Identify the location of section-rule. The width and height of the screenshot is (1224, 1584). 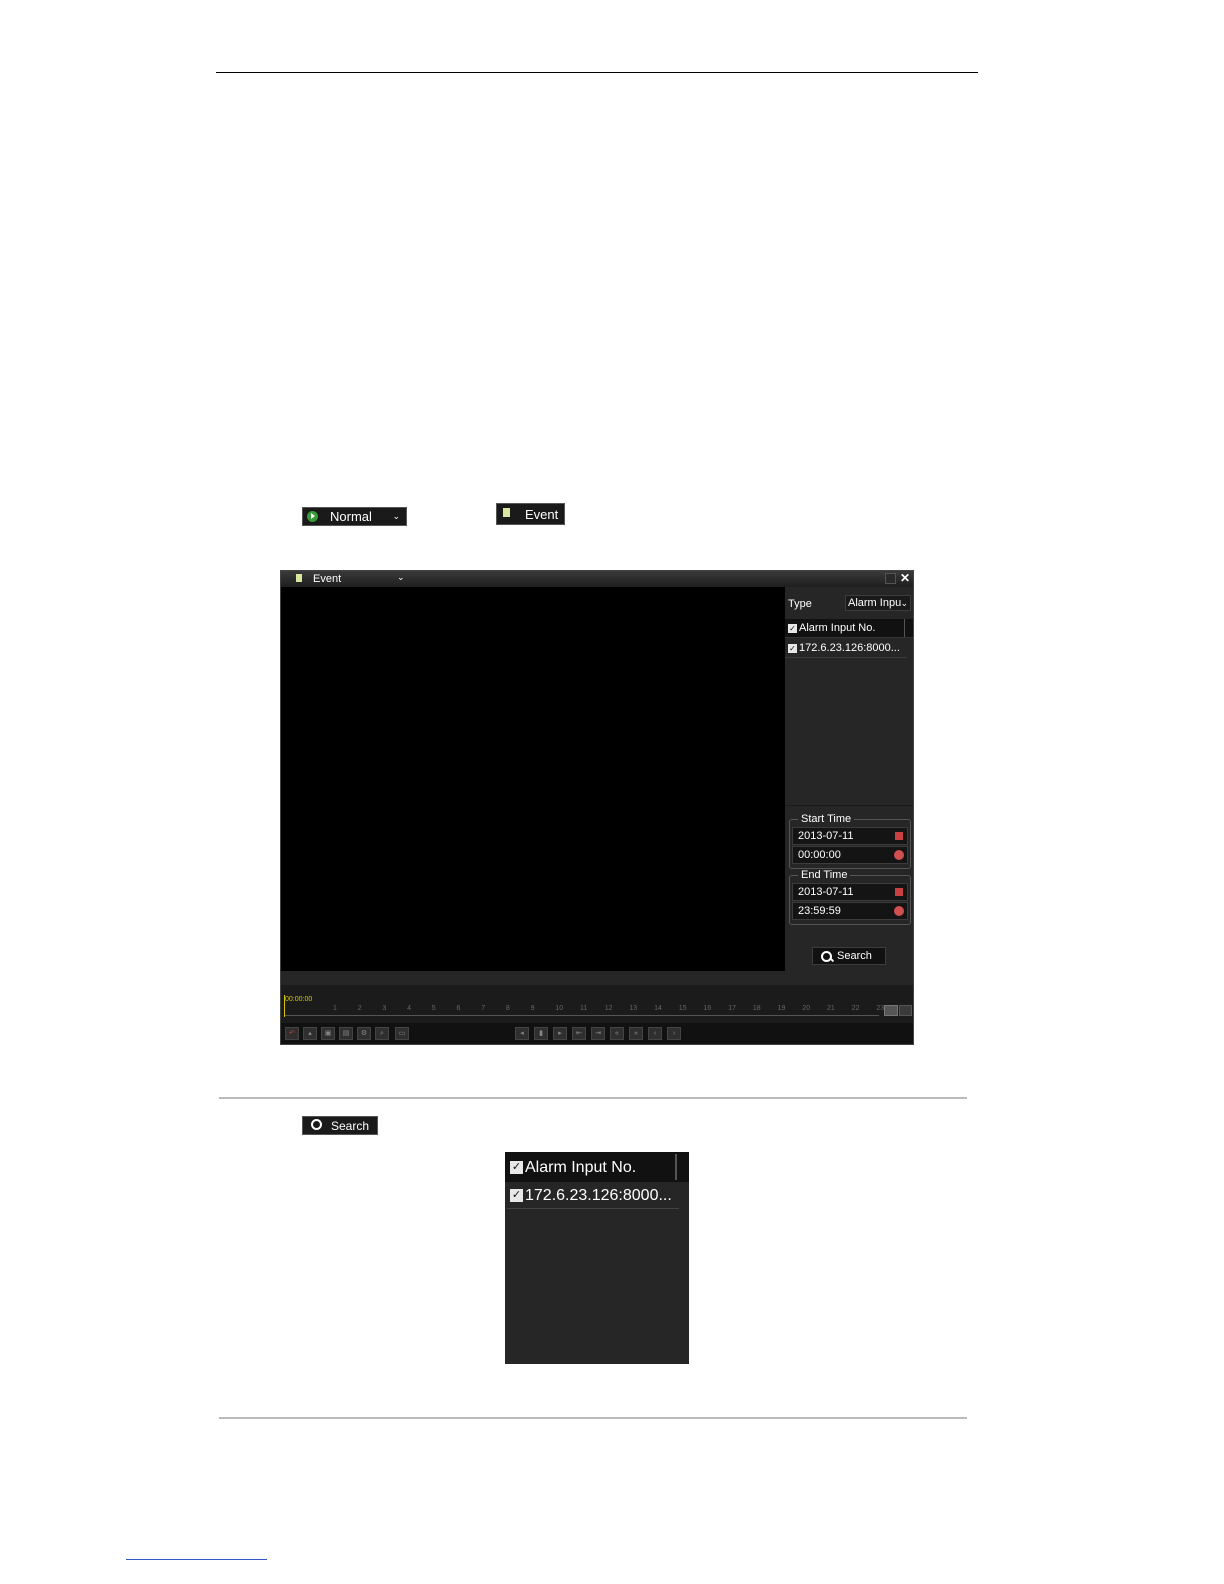
(593, 1098).